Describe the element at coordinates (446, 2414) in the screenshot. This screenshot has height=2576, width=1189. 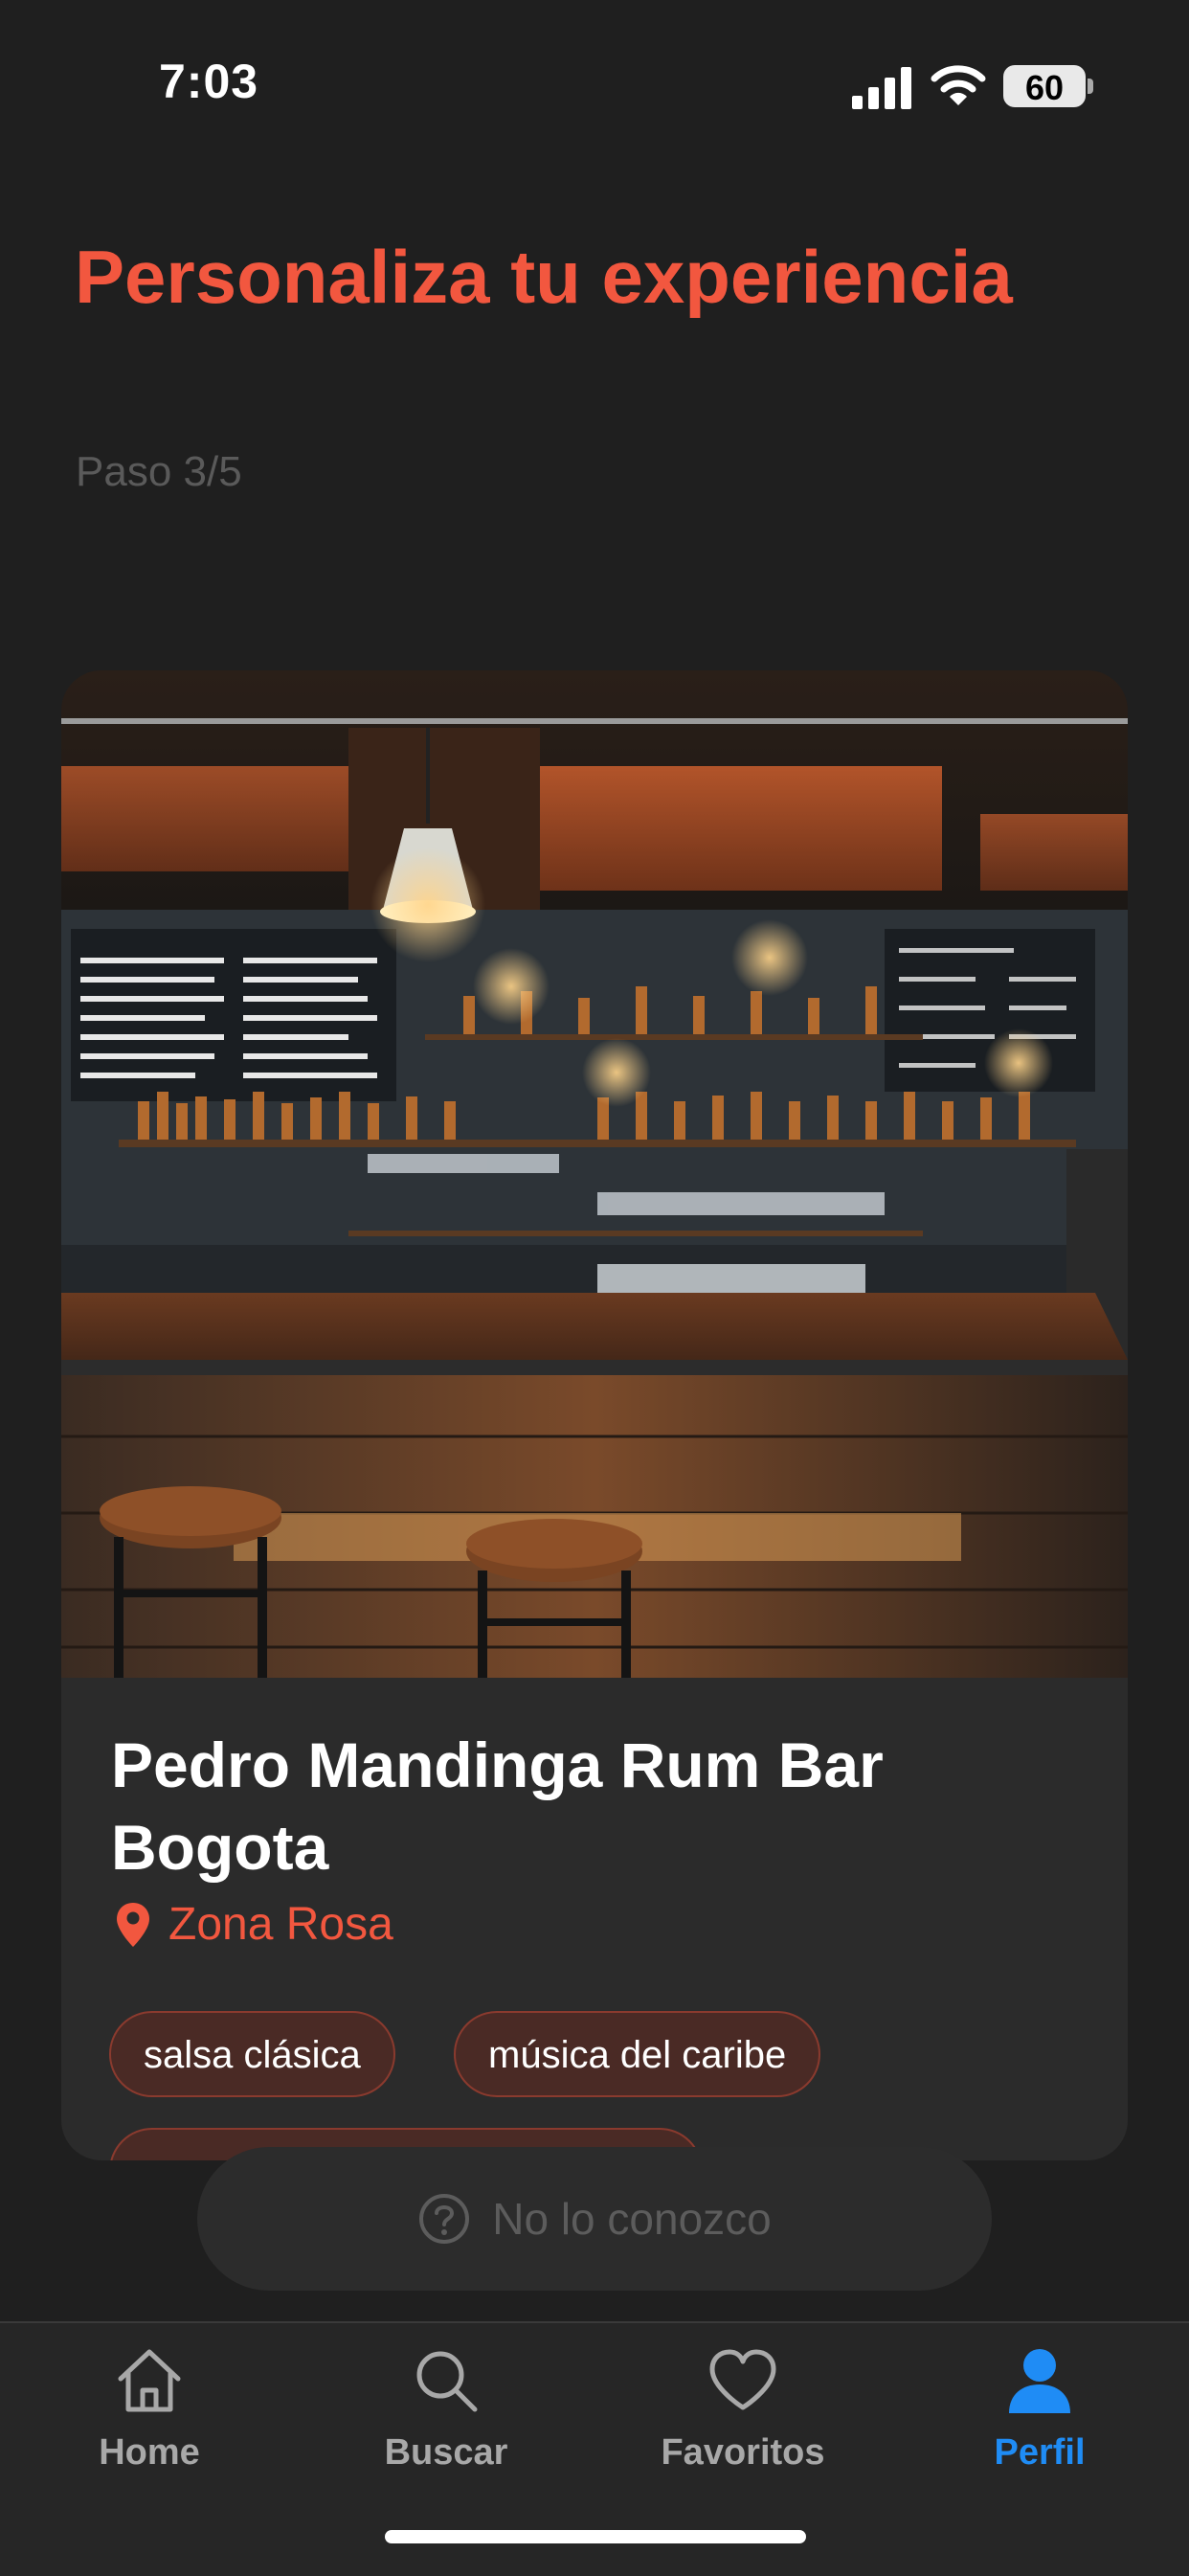
I see `tab-search: Buscar` at that location.